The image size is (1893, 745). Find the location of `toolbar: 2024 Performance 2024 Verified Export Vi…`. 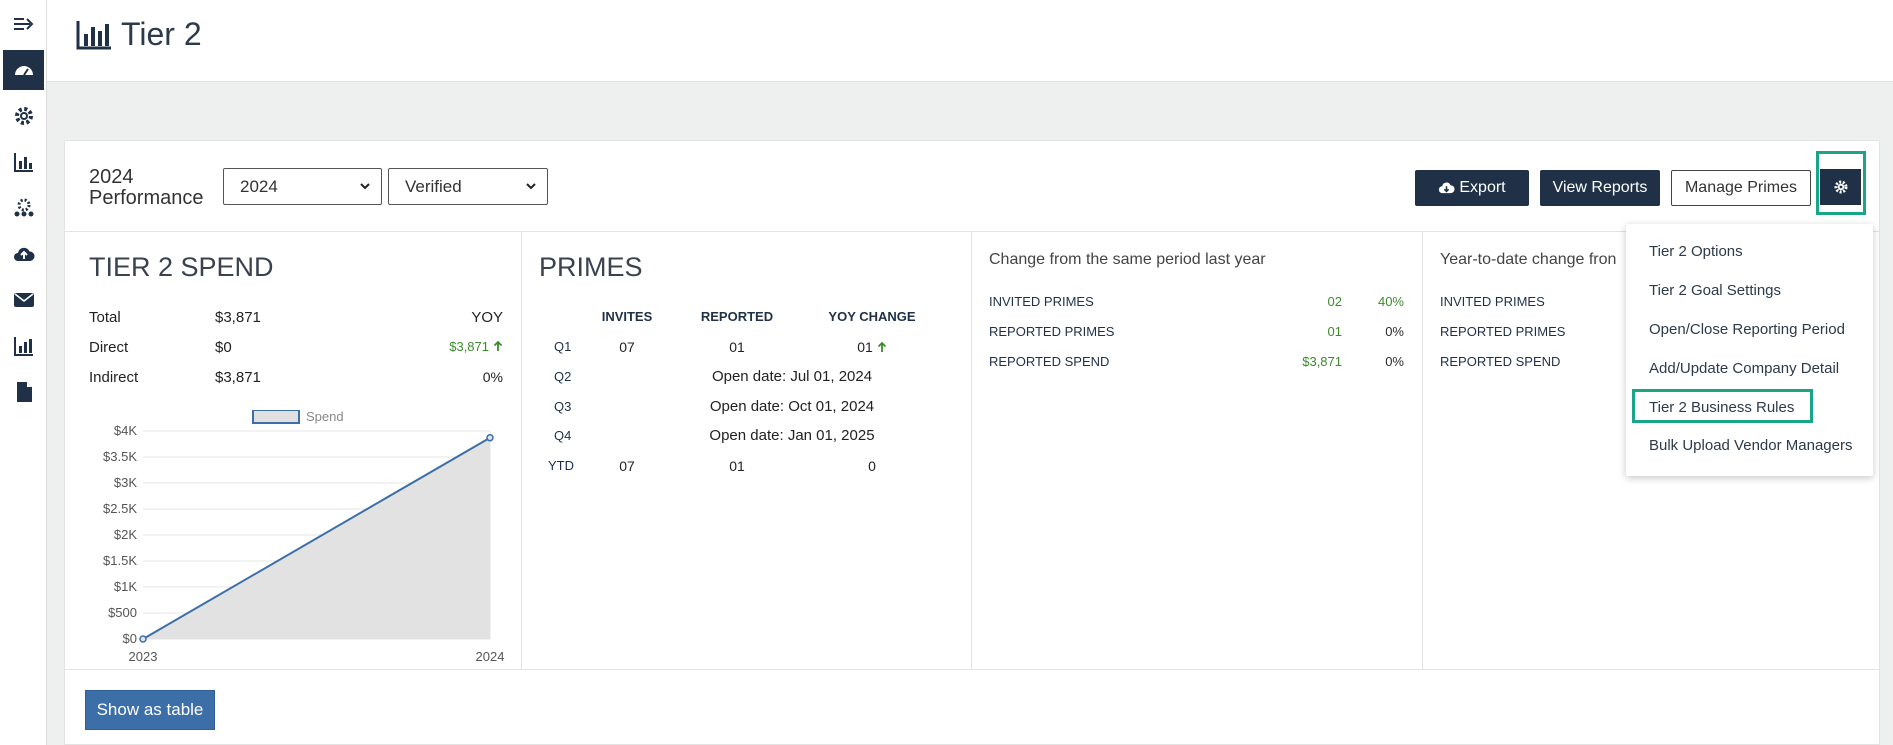

toolbar: 2024 Performance 2024 Verified Export Vi… is located at coordinates (972, 186).